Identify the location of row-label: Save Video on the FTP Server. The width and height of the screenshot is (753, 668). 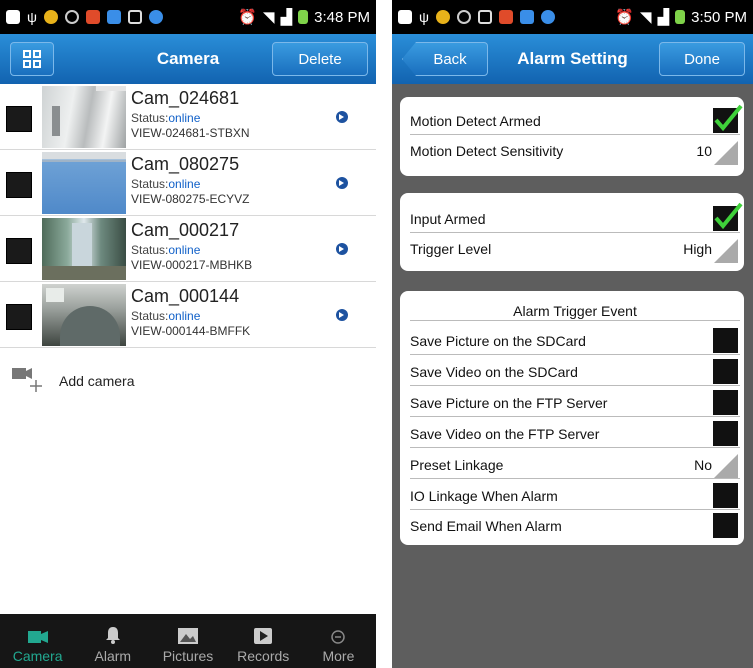
(505, 434).